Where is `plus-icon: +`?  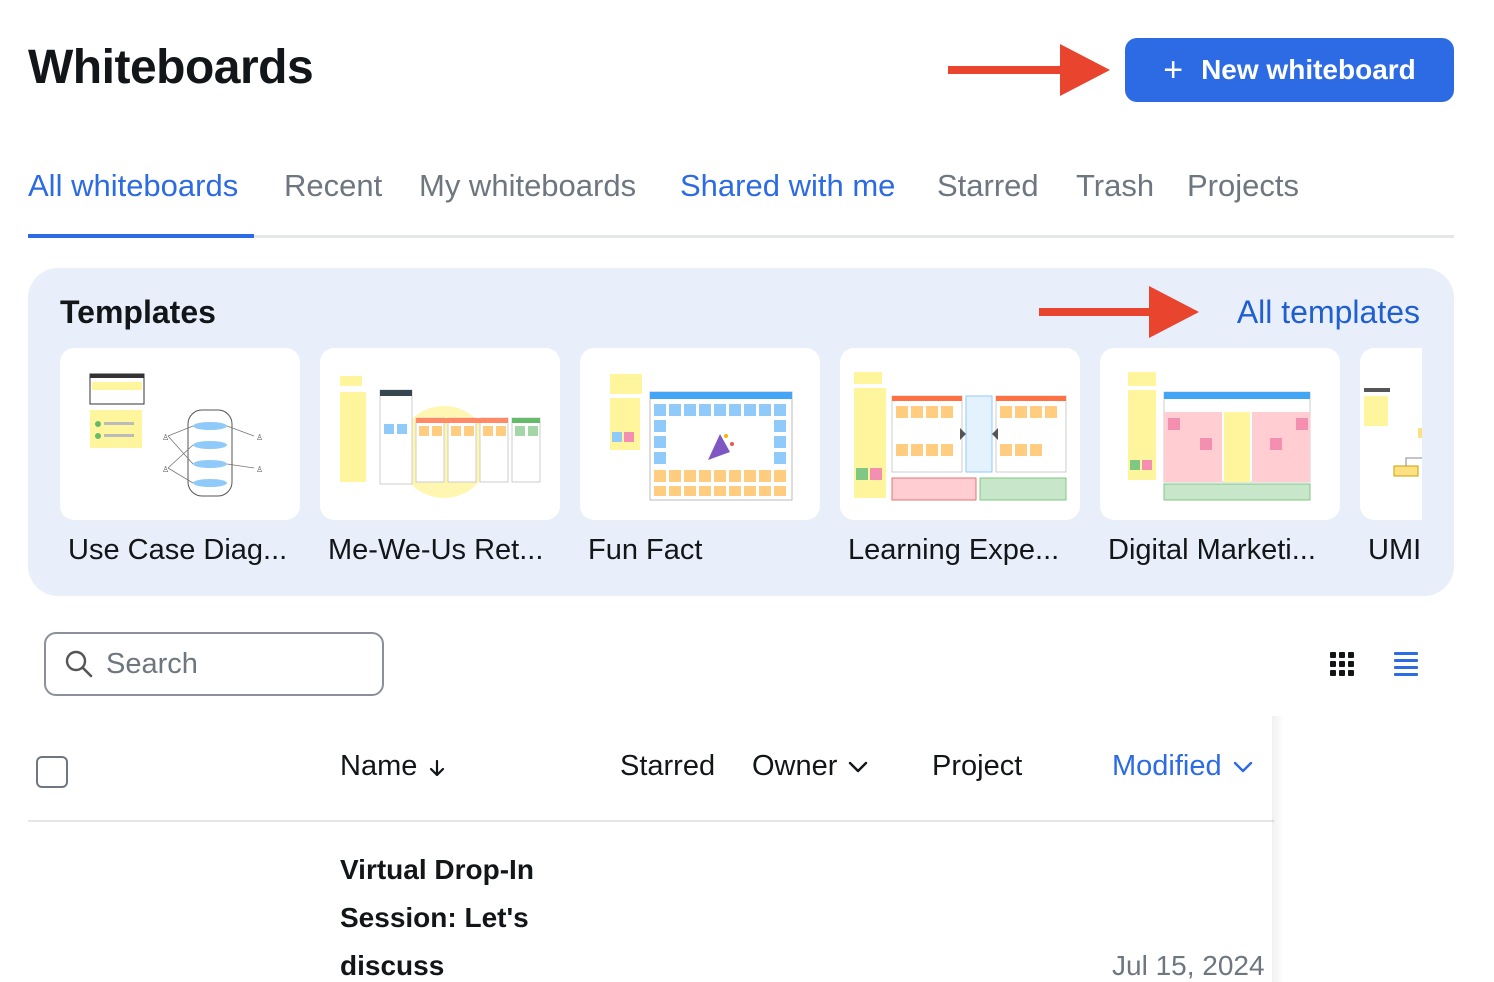
plus-icon: + is located at coordinates (1173, 70).